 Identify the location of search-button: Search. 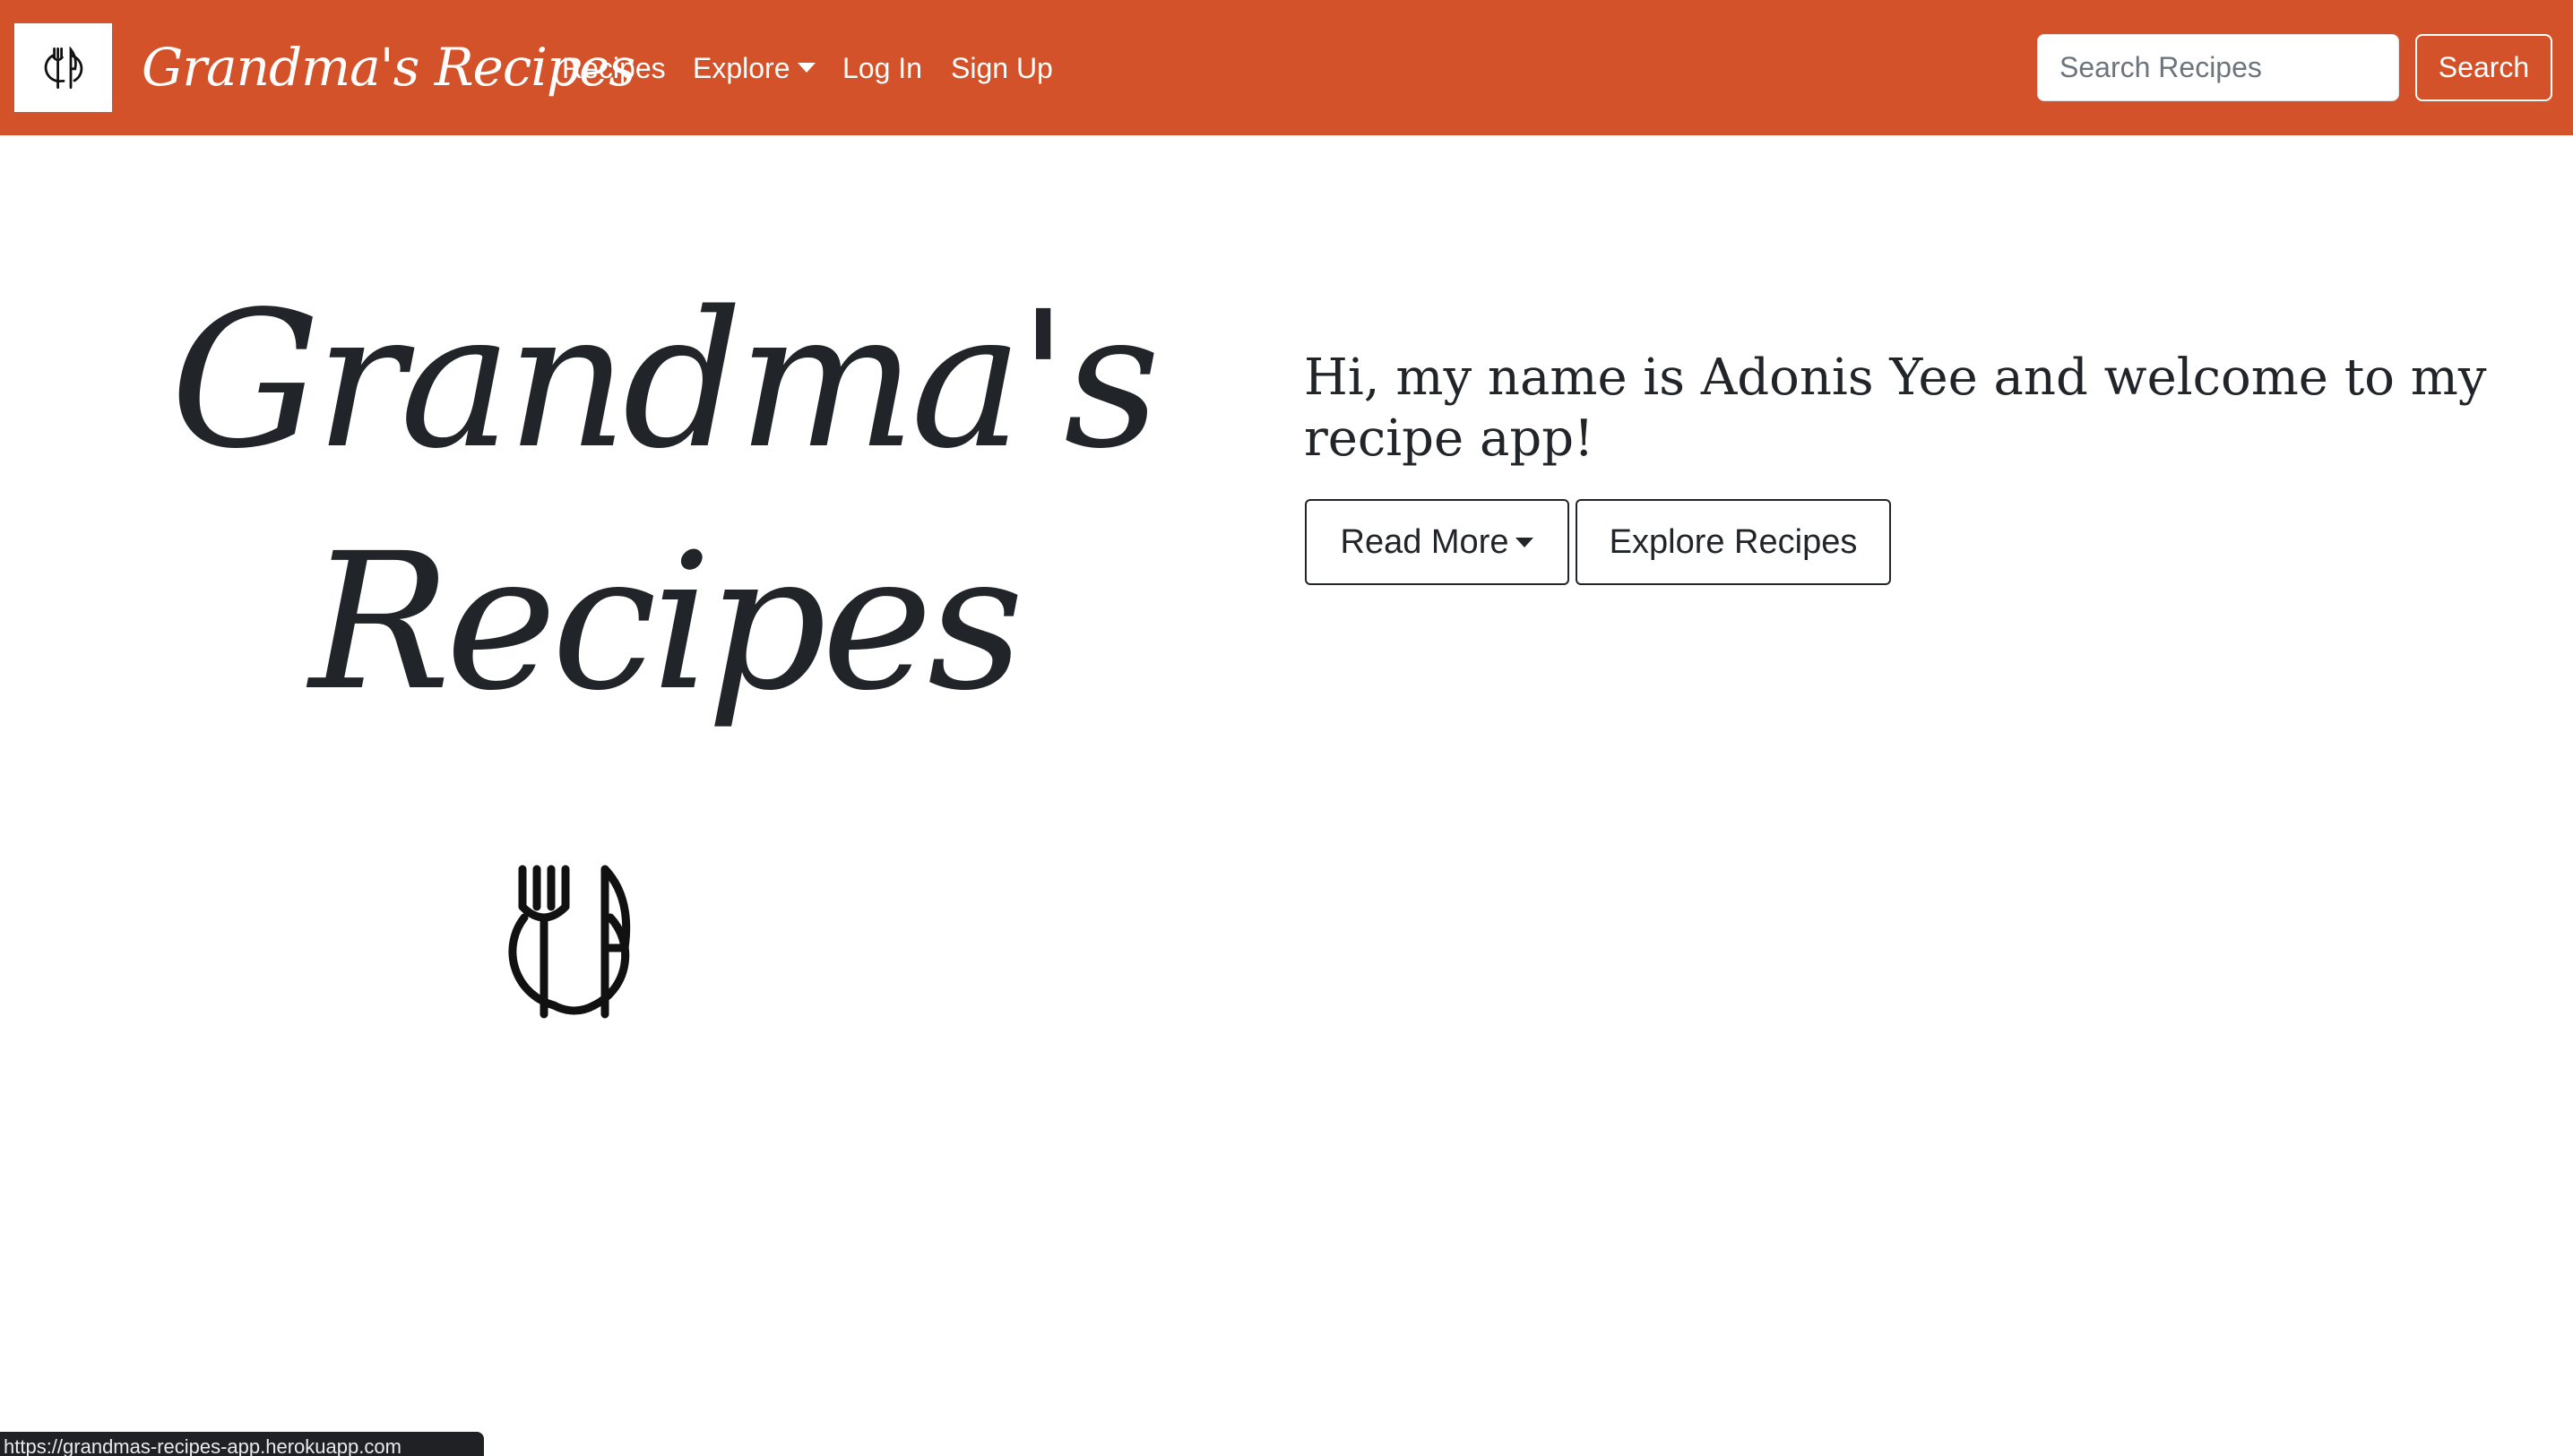
(2483, 67).